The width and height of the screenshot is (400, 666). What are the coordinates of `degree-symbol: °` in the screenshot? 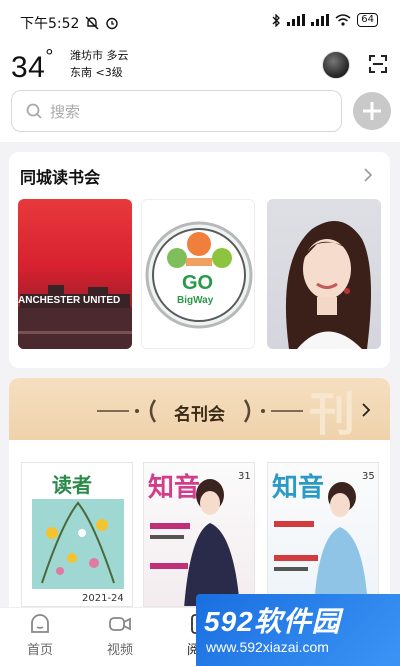 It's located at (49, 57).